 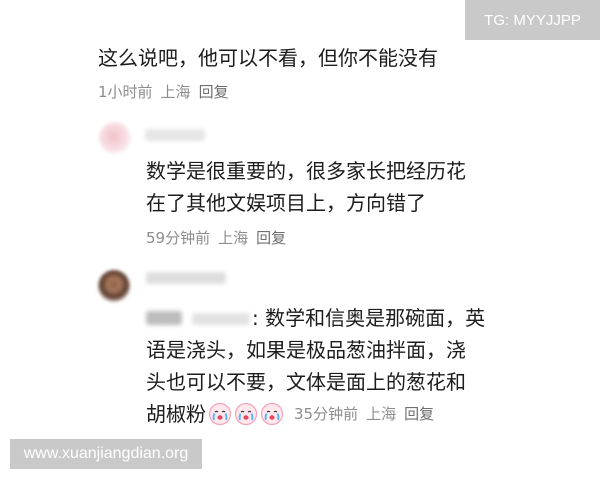 What do you see at coordinates (306, 171) in the screenshot?
I see `comment-2-line-1: 数学是很重要的，很多家长把经历花` at bounding box center [306, 171].